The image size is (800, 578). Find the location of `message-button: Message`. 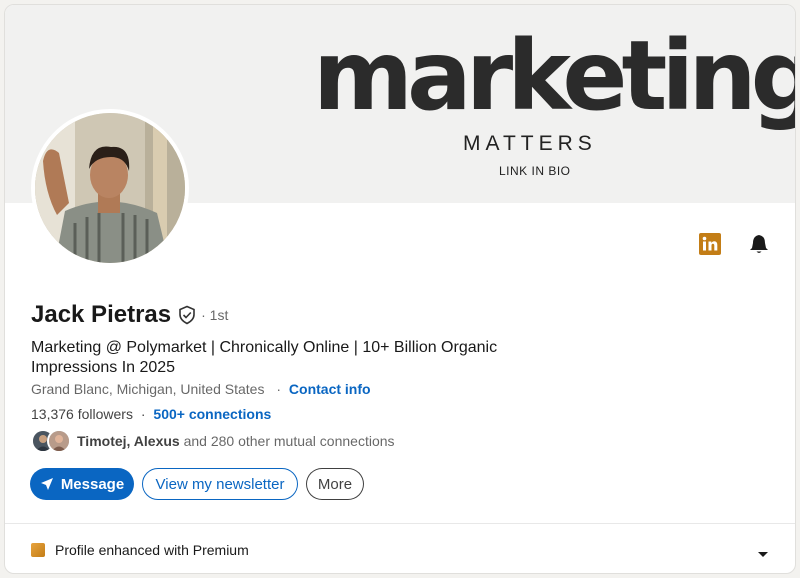

message-button: Message is located at coordinates (82, 484).